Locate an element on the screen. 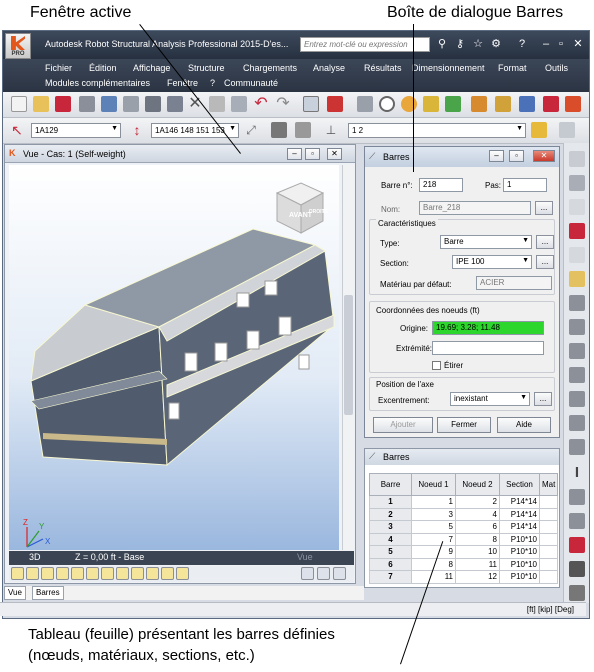 The height and width of the screenshot is (672, 594). view-close-button: ✕ is located at coordinates (334, 154).